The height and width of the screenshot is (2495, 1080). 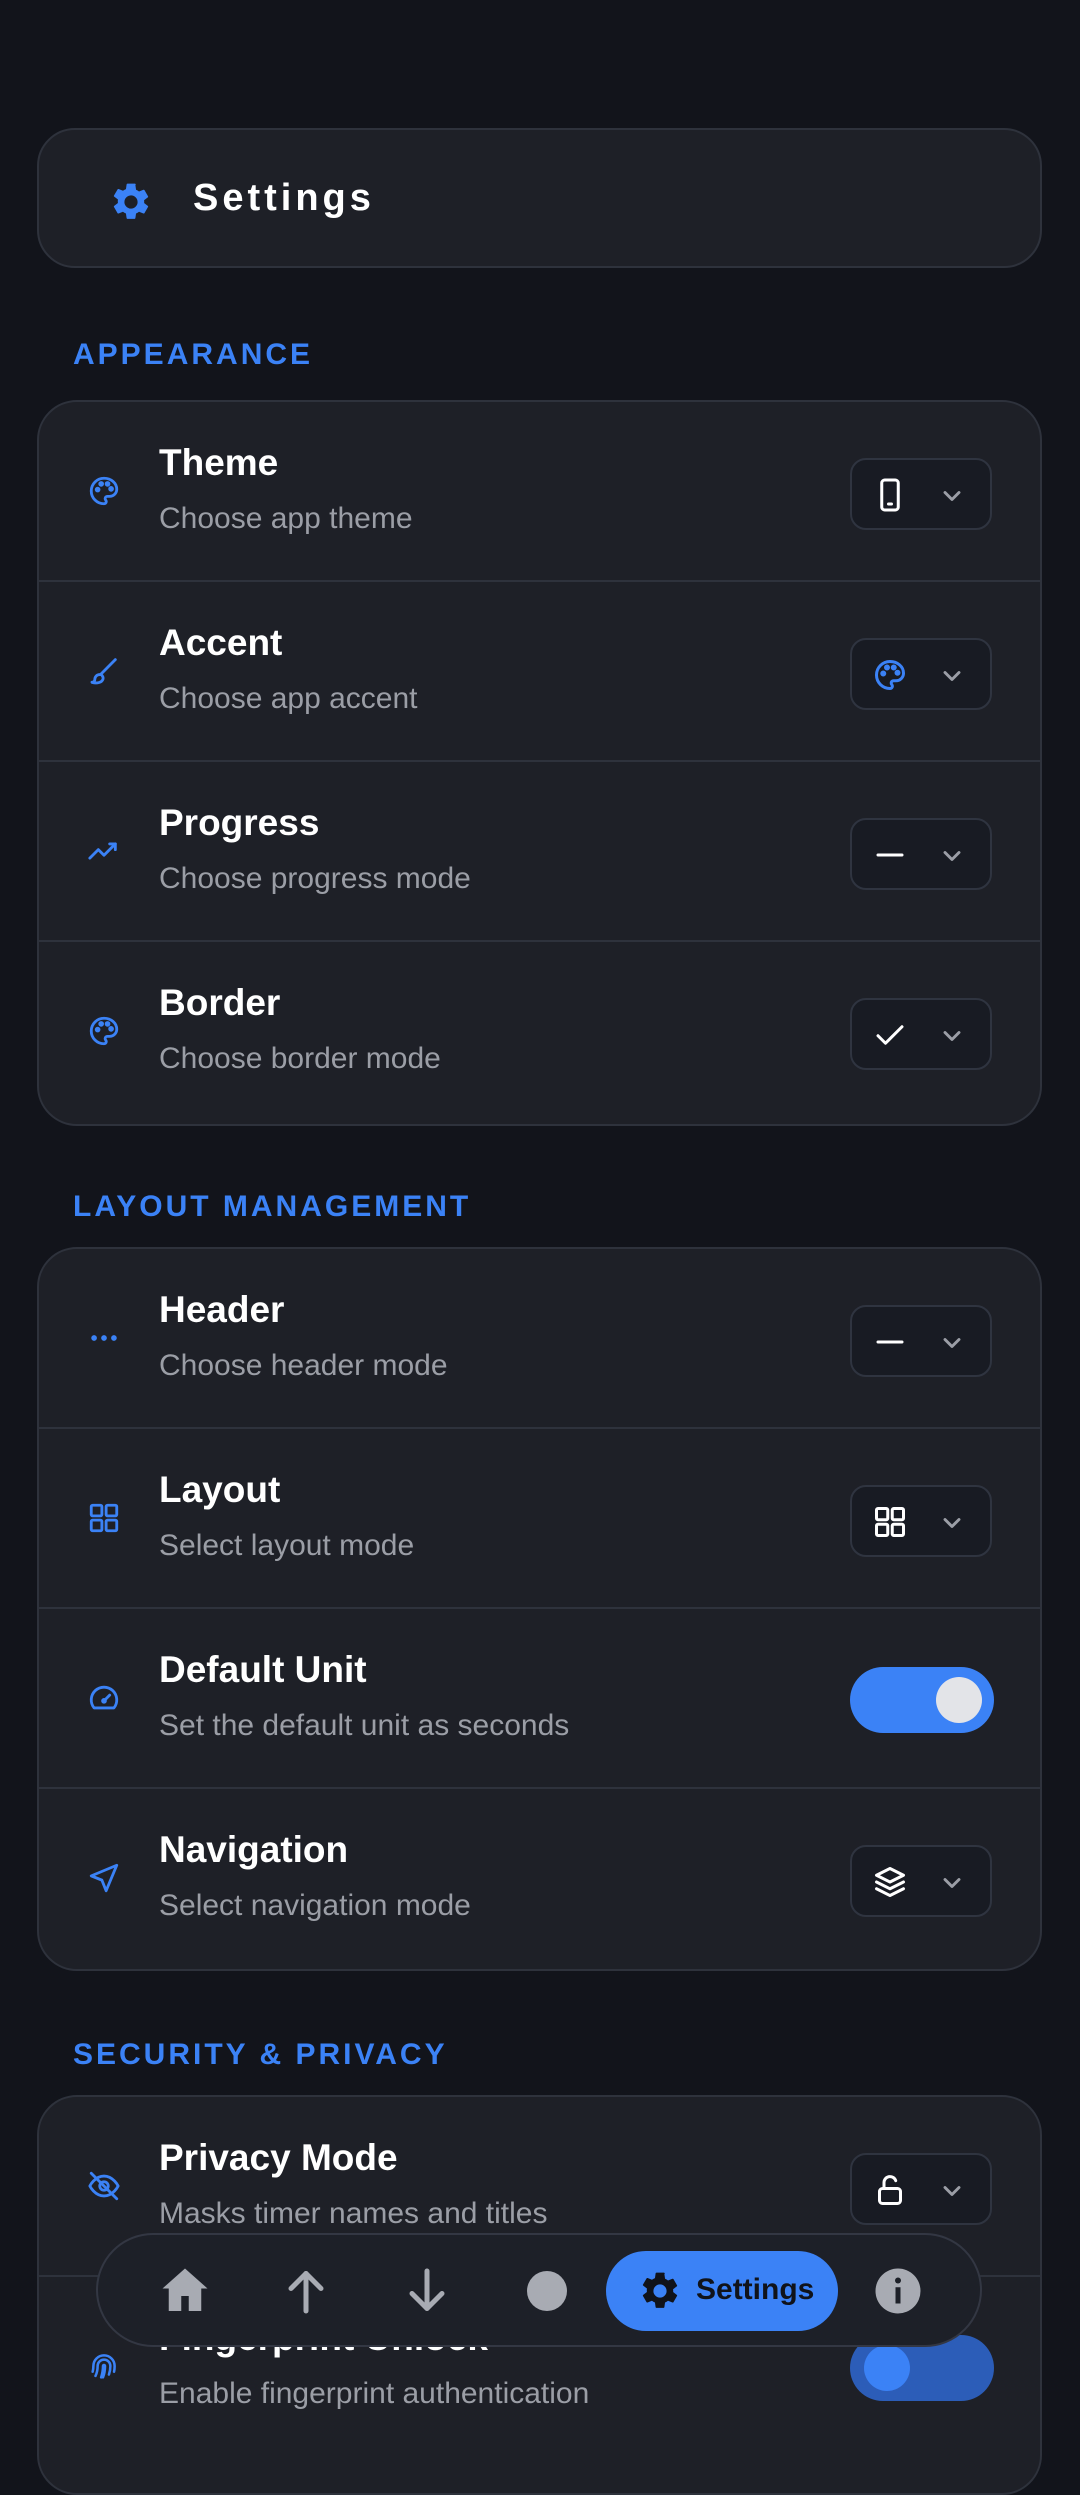 I want to click on settings-row-header: Header Choose header mode, so click(x=539, y=1338).